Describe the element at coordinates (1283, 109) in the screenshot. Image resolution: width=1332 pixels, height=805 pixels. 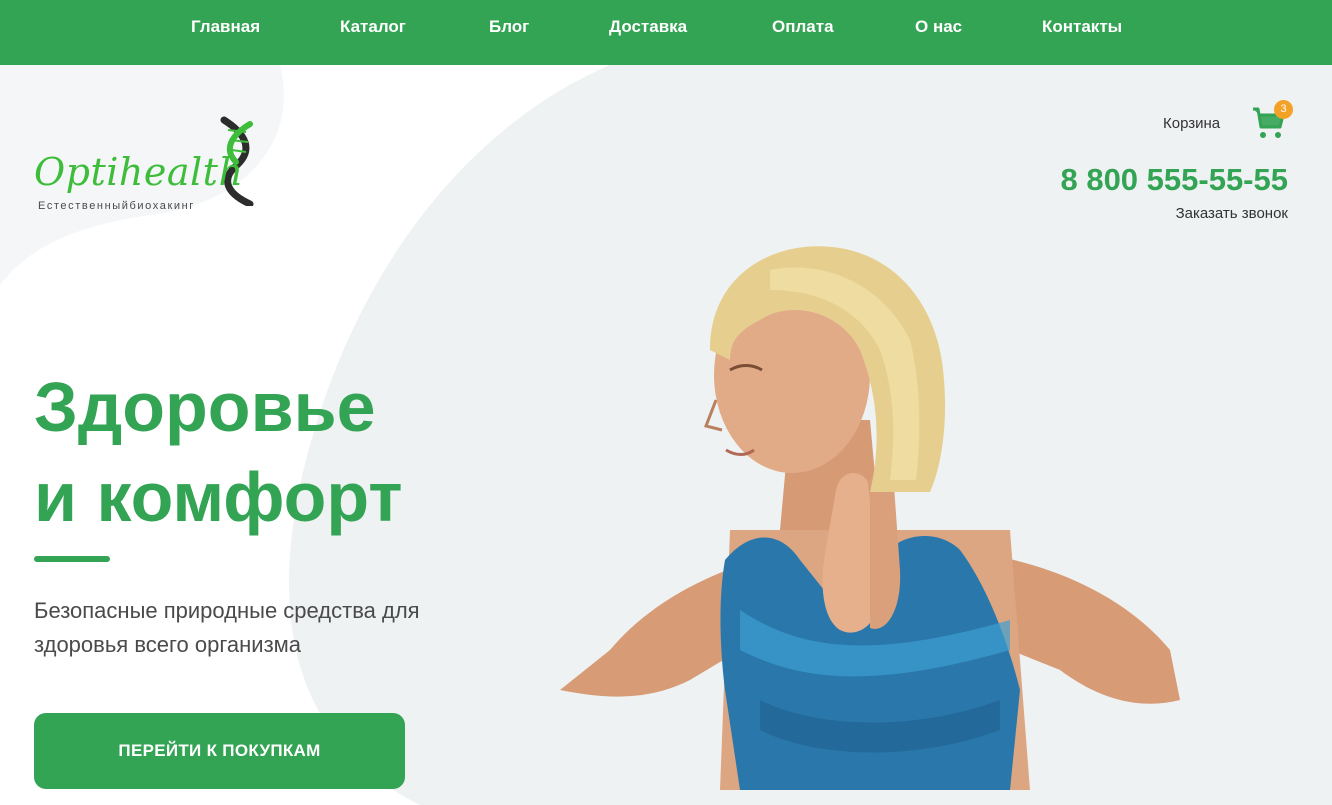
I see `cart-count-badge: 3` at that location.